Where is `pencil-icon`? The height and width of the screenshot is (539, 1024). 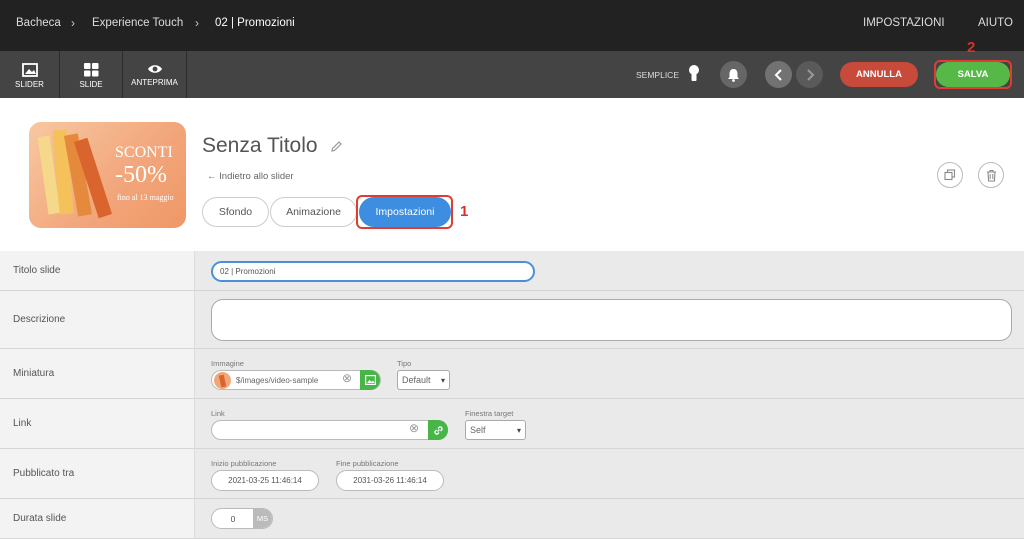 pencil-icon is located at coordinates (336, 146).